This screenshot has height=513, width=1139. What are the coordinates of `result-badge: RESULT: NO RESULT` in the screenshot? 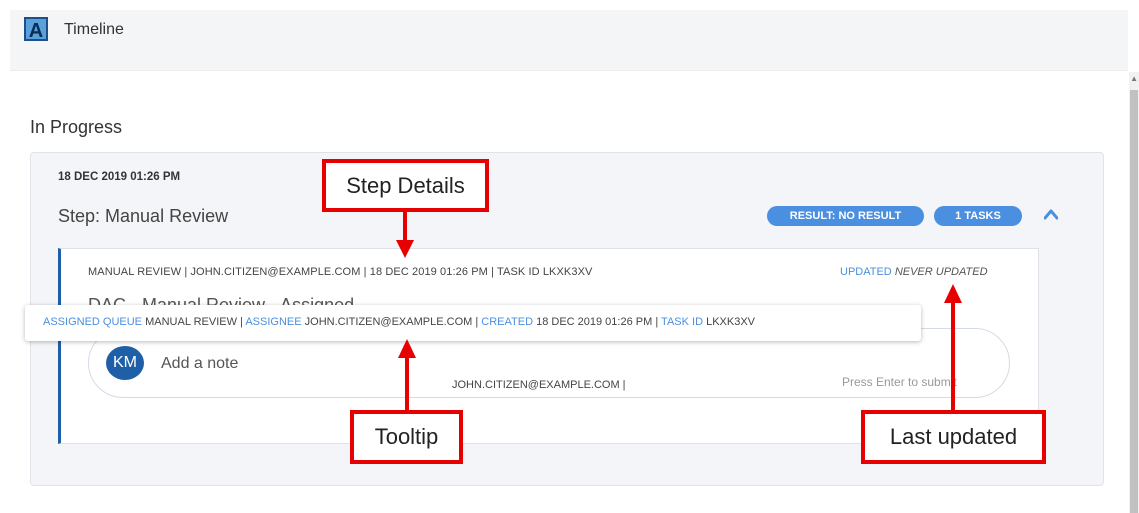 It's located at (845, 216).